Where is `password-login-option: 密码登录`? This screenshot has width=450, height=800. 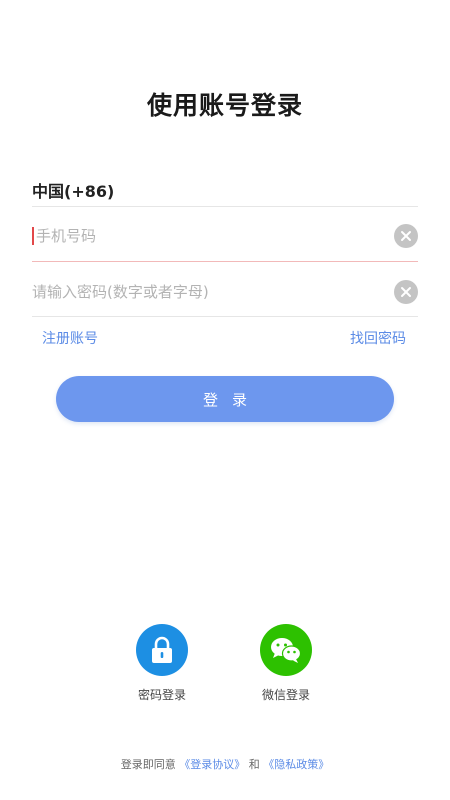
password-login-option: 密码登录 is located at coordinates (162, 663).